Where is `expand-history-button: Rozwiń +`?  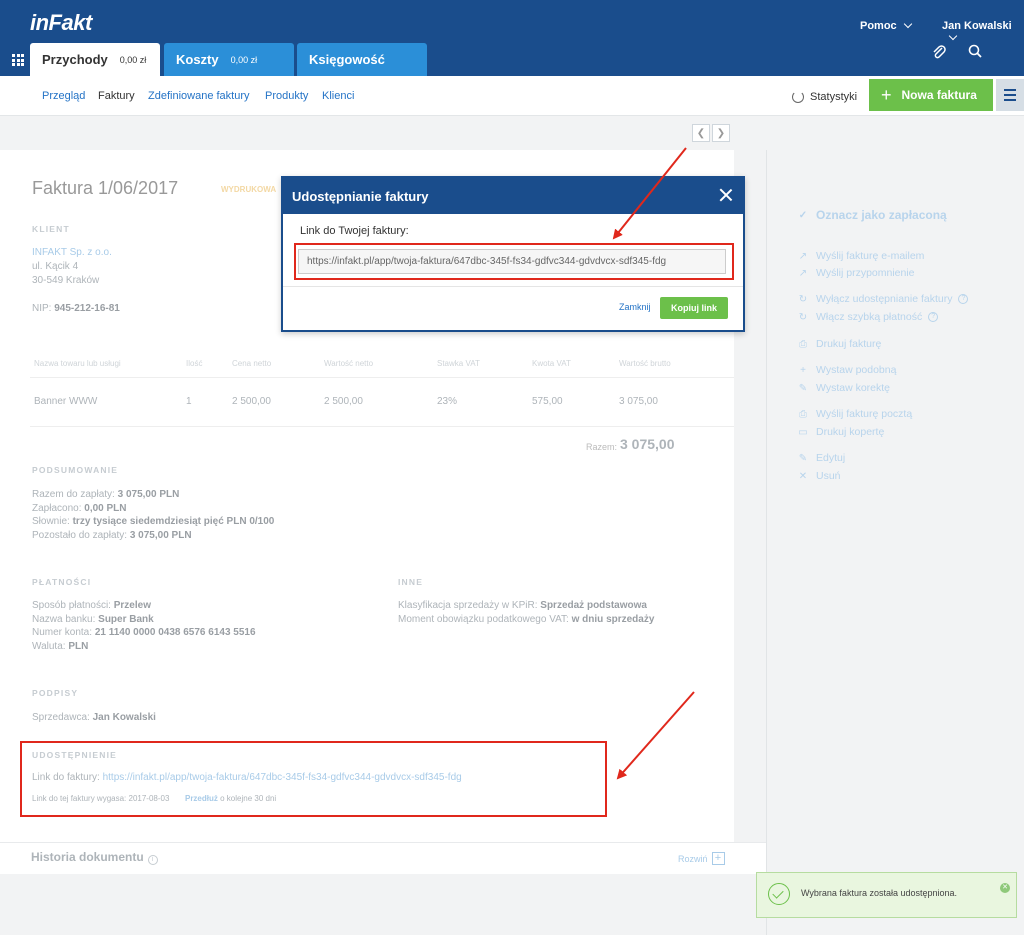
expand-history-button: Rozwiń + is located at coordinates (701, 858).